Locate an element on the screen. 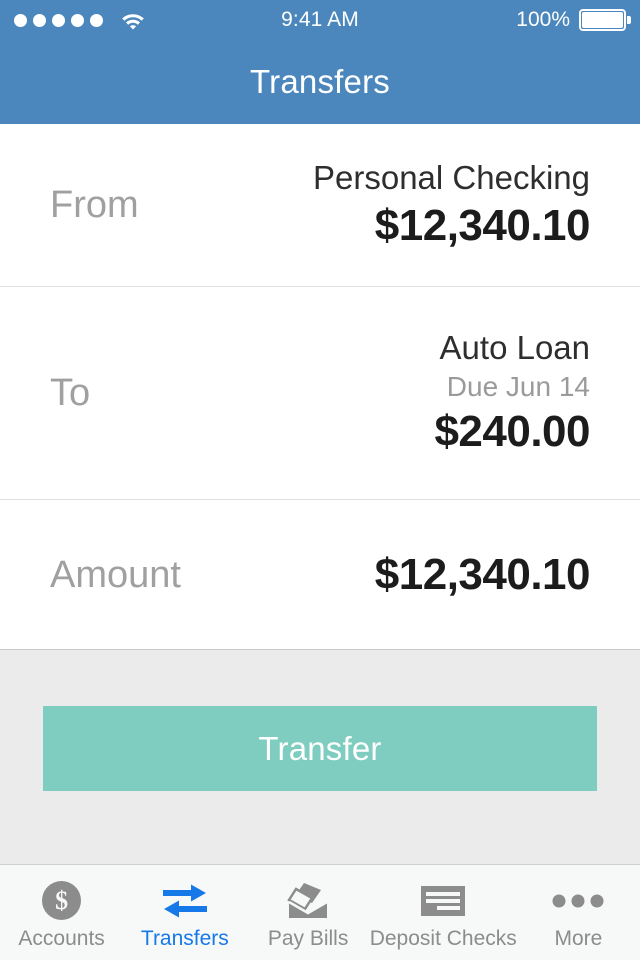 The height and width of the screenshot is (960, 640). to-label: To is located at coordinates (70, 393).